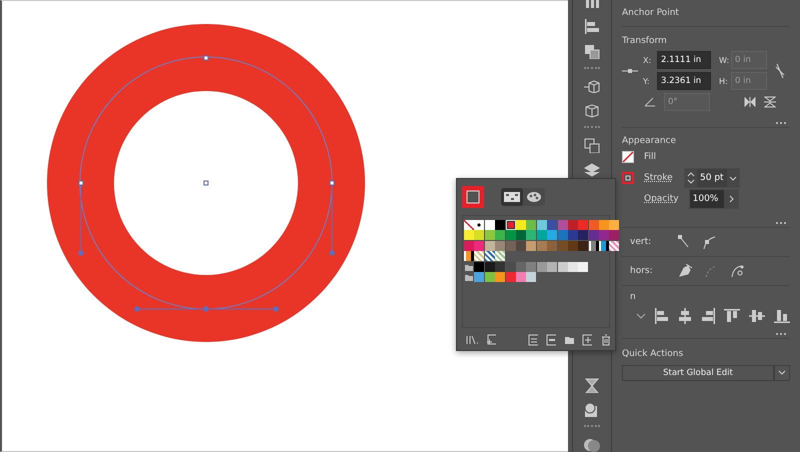  What do you see at coordinates (533, 340) in the screenshot?
I see `swatch-options-icon` at bounding box center [533, 340].